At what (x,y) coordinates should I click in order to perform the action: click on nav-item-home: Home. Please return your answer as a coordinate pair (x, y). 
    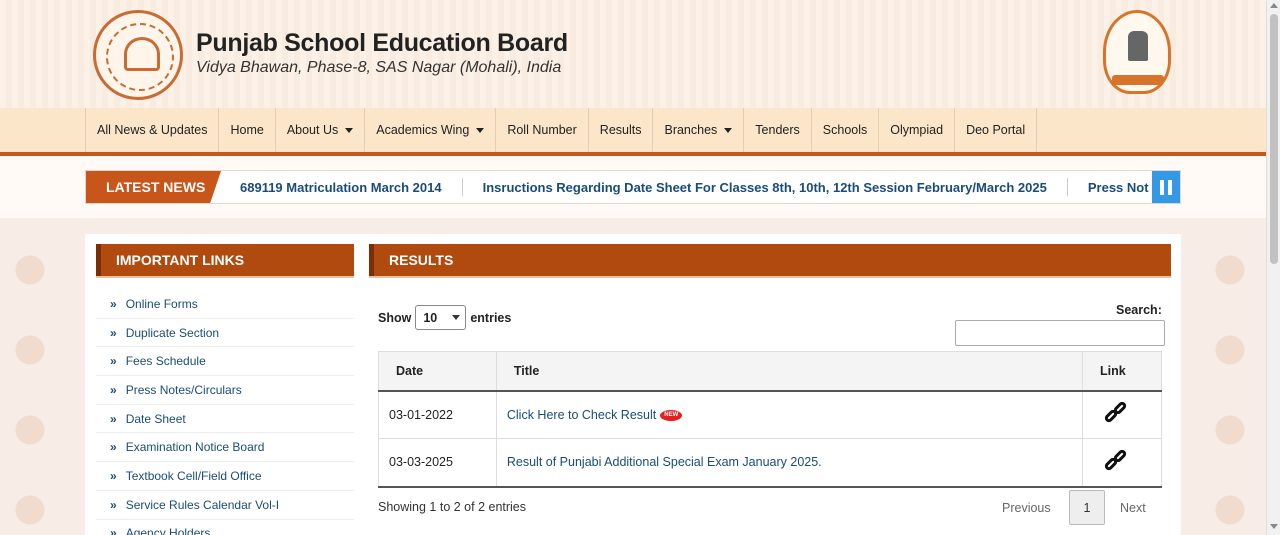
    Looking at the image, I should click on (246, 130).